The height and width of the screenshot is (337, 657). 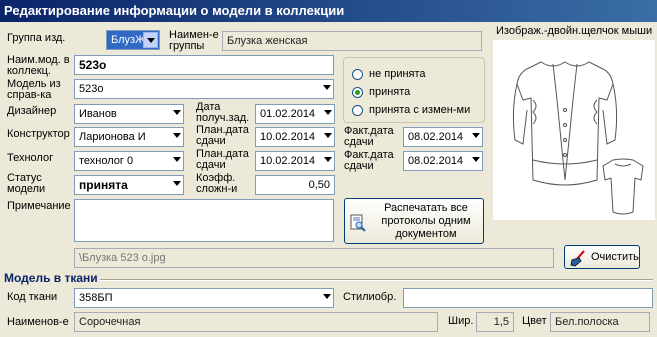 I want to click on status-label: Статус модели, so click(x=26, y=183).